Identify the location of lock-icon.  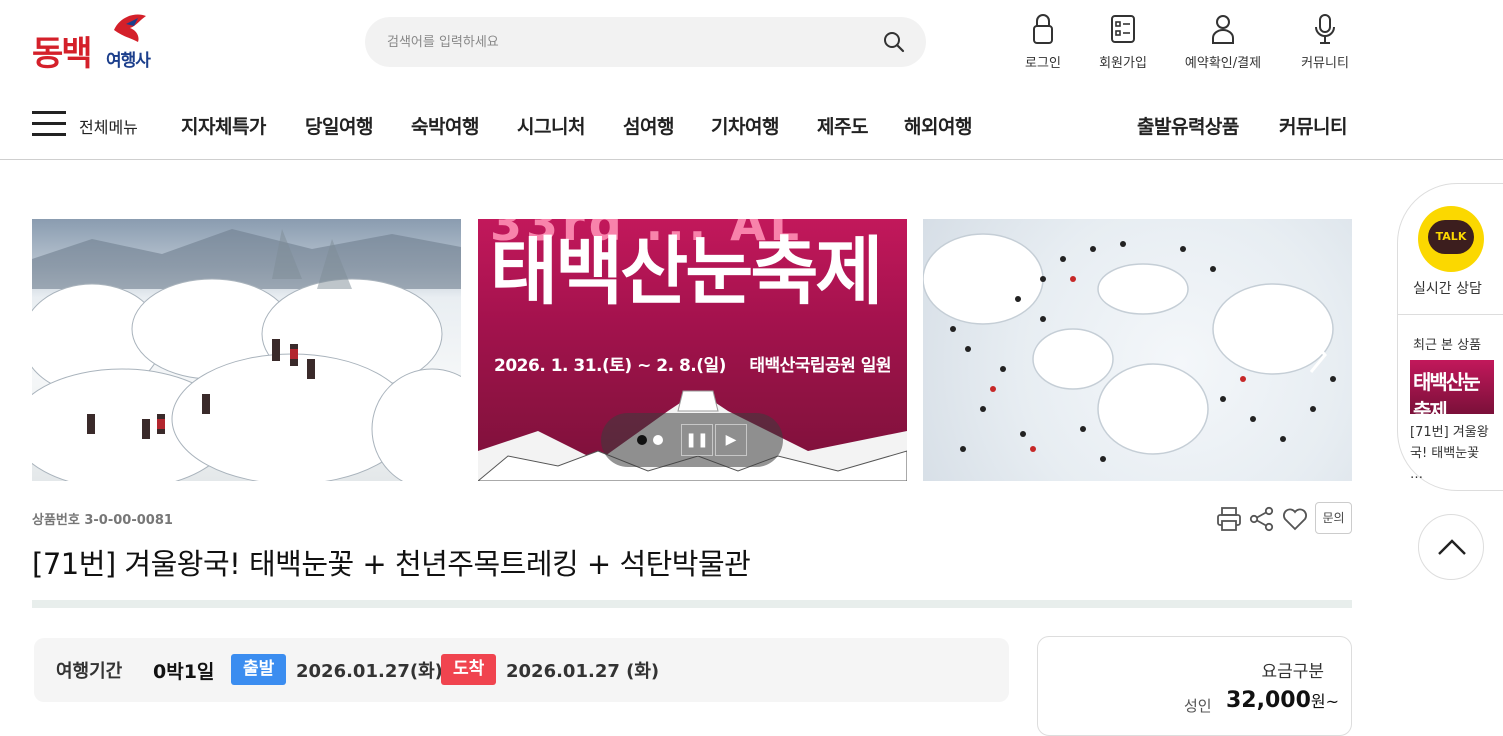
(1043, 29).